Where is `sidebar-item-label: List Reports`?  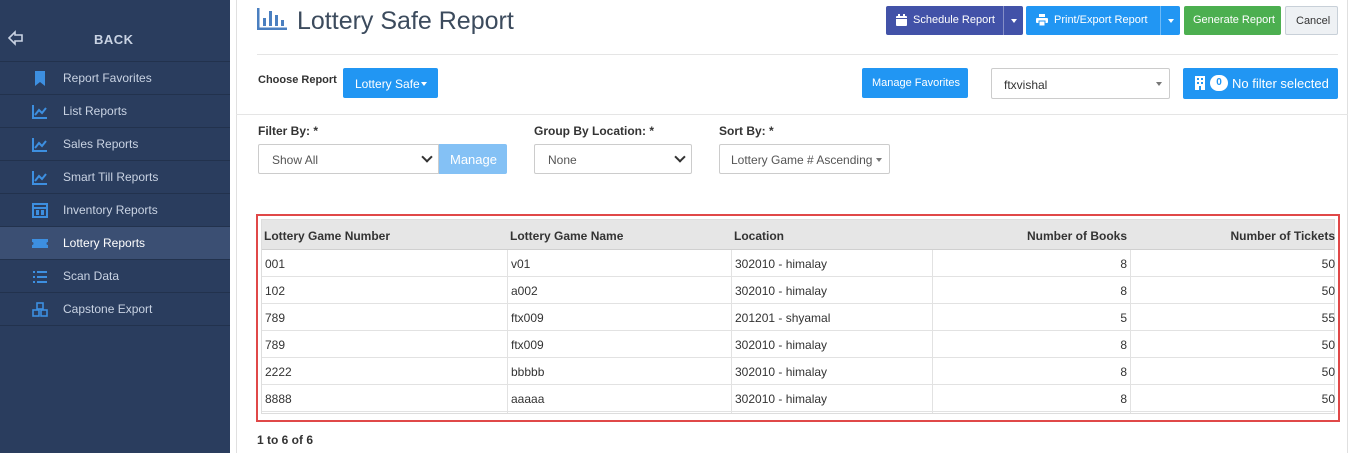 sidebar-item-label: List Reports is located at coordinates (95, 111).